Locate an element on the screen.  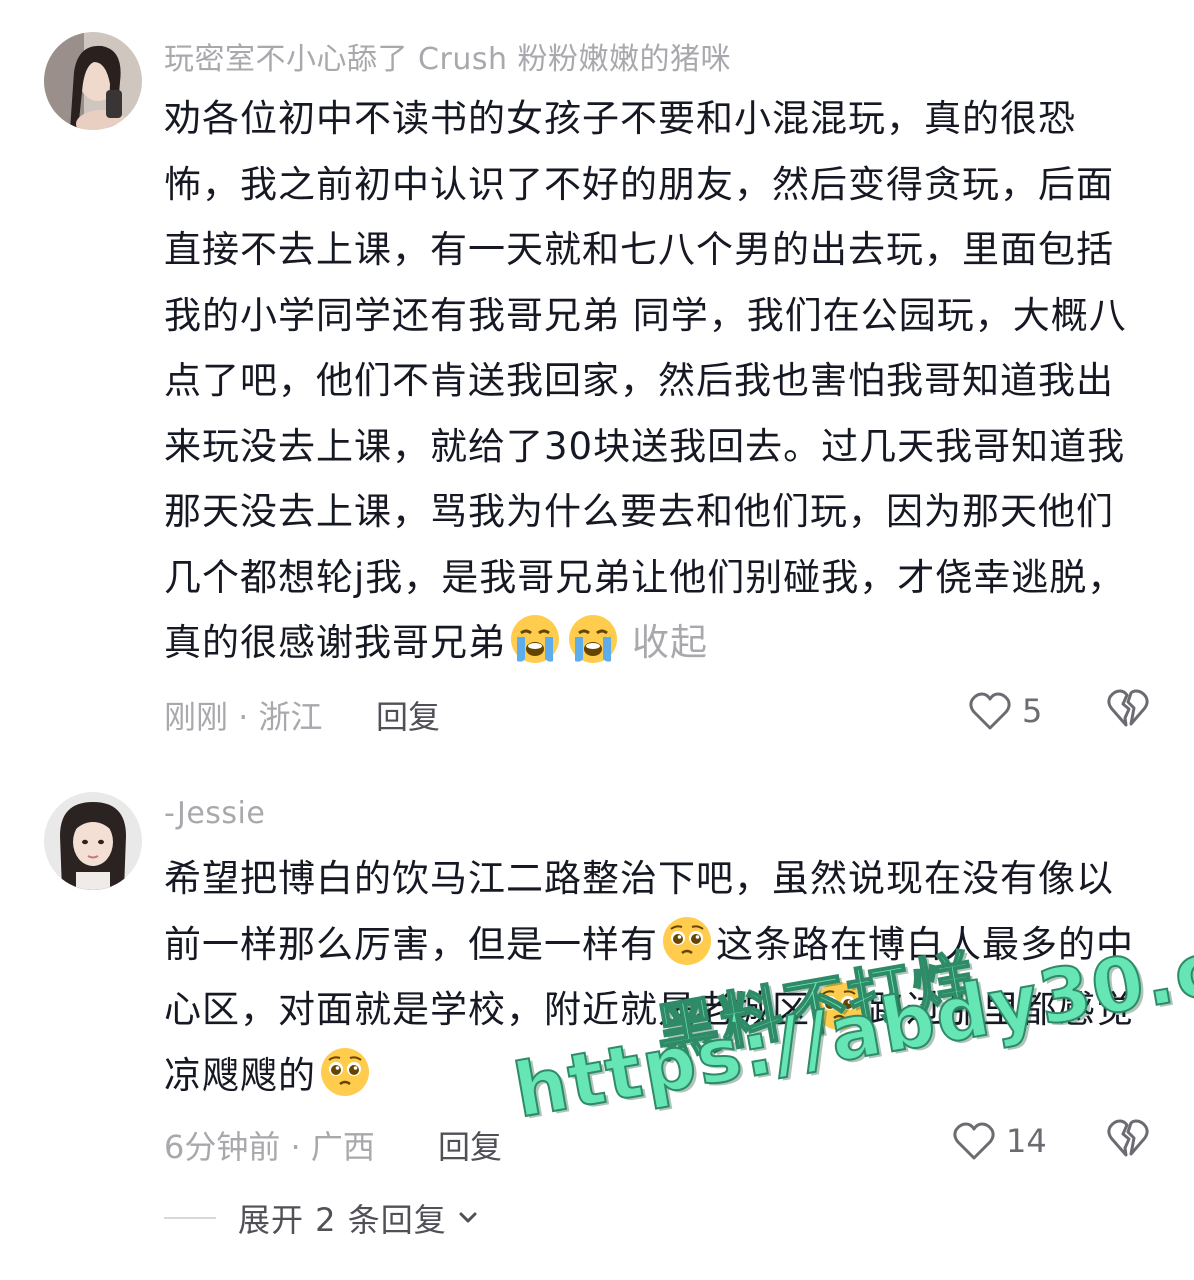
expand-replies-label: 展开 2 条回复 is located at coordinates (342, 1220).